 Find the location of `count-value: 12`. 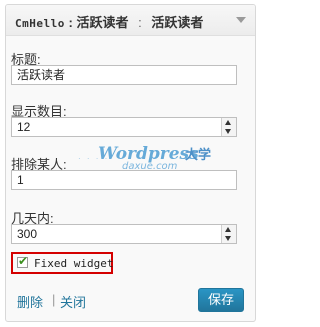

count-value: 12 is located at coordinates (24, 127).